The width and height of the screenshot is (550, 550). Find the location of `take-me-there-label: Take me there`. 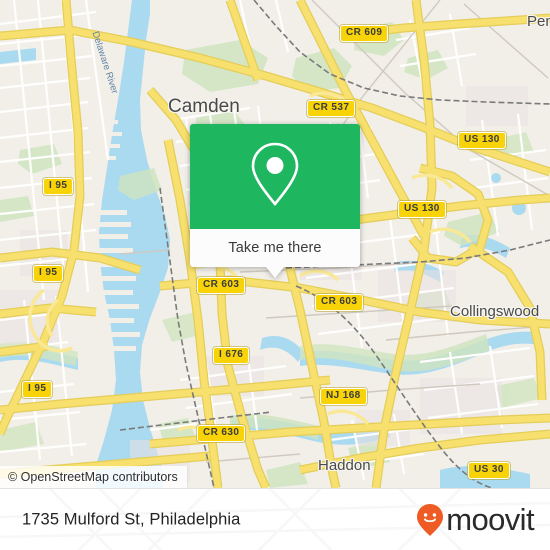

take-me-there-label: Take me there is located at coordinates (275, 248).